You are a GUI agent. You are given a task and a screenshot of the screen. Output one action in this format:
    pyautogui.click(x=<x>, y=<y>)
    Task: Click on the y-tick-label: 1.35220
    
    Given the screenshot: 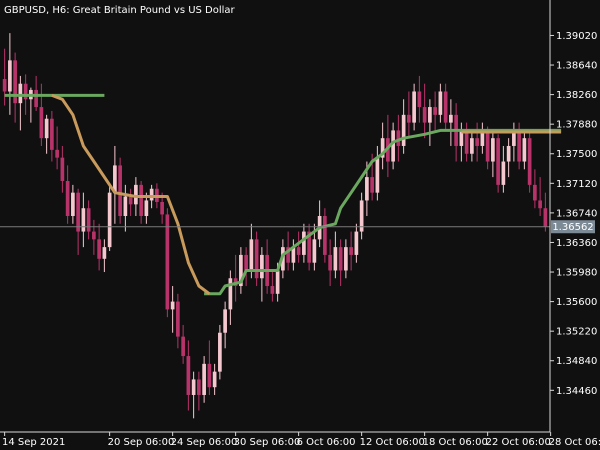 What is the action you would take?
    pyautogui.click(x=576, y=332)
    